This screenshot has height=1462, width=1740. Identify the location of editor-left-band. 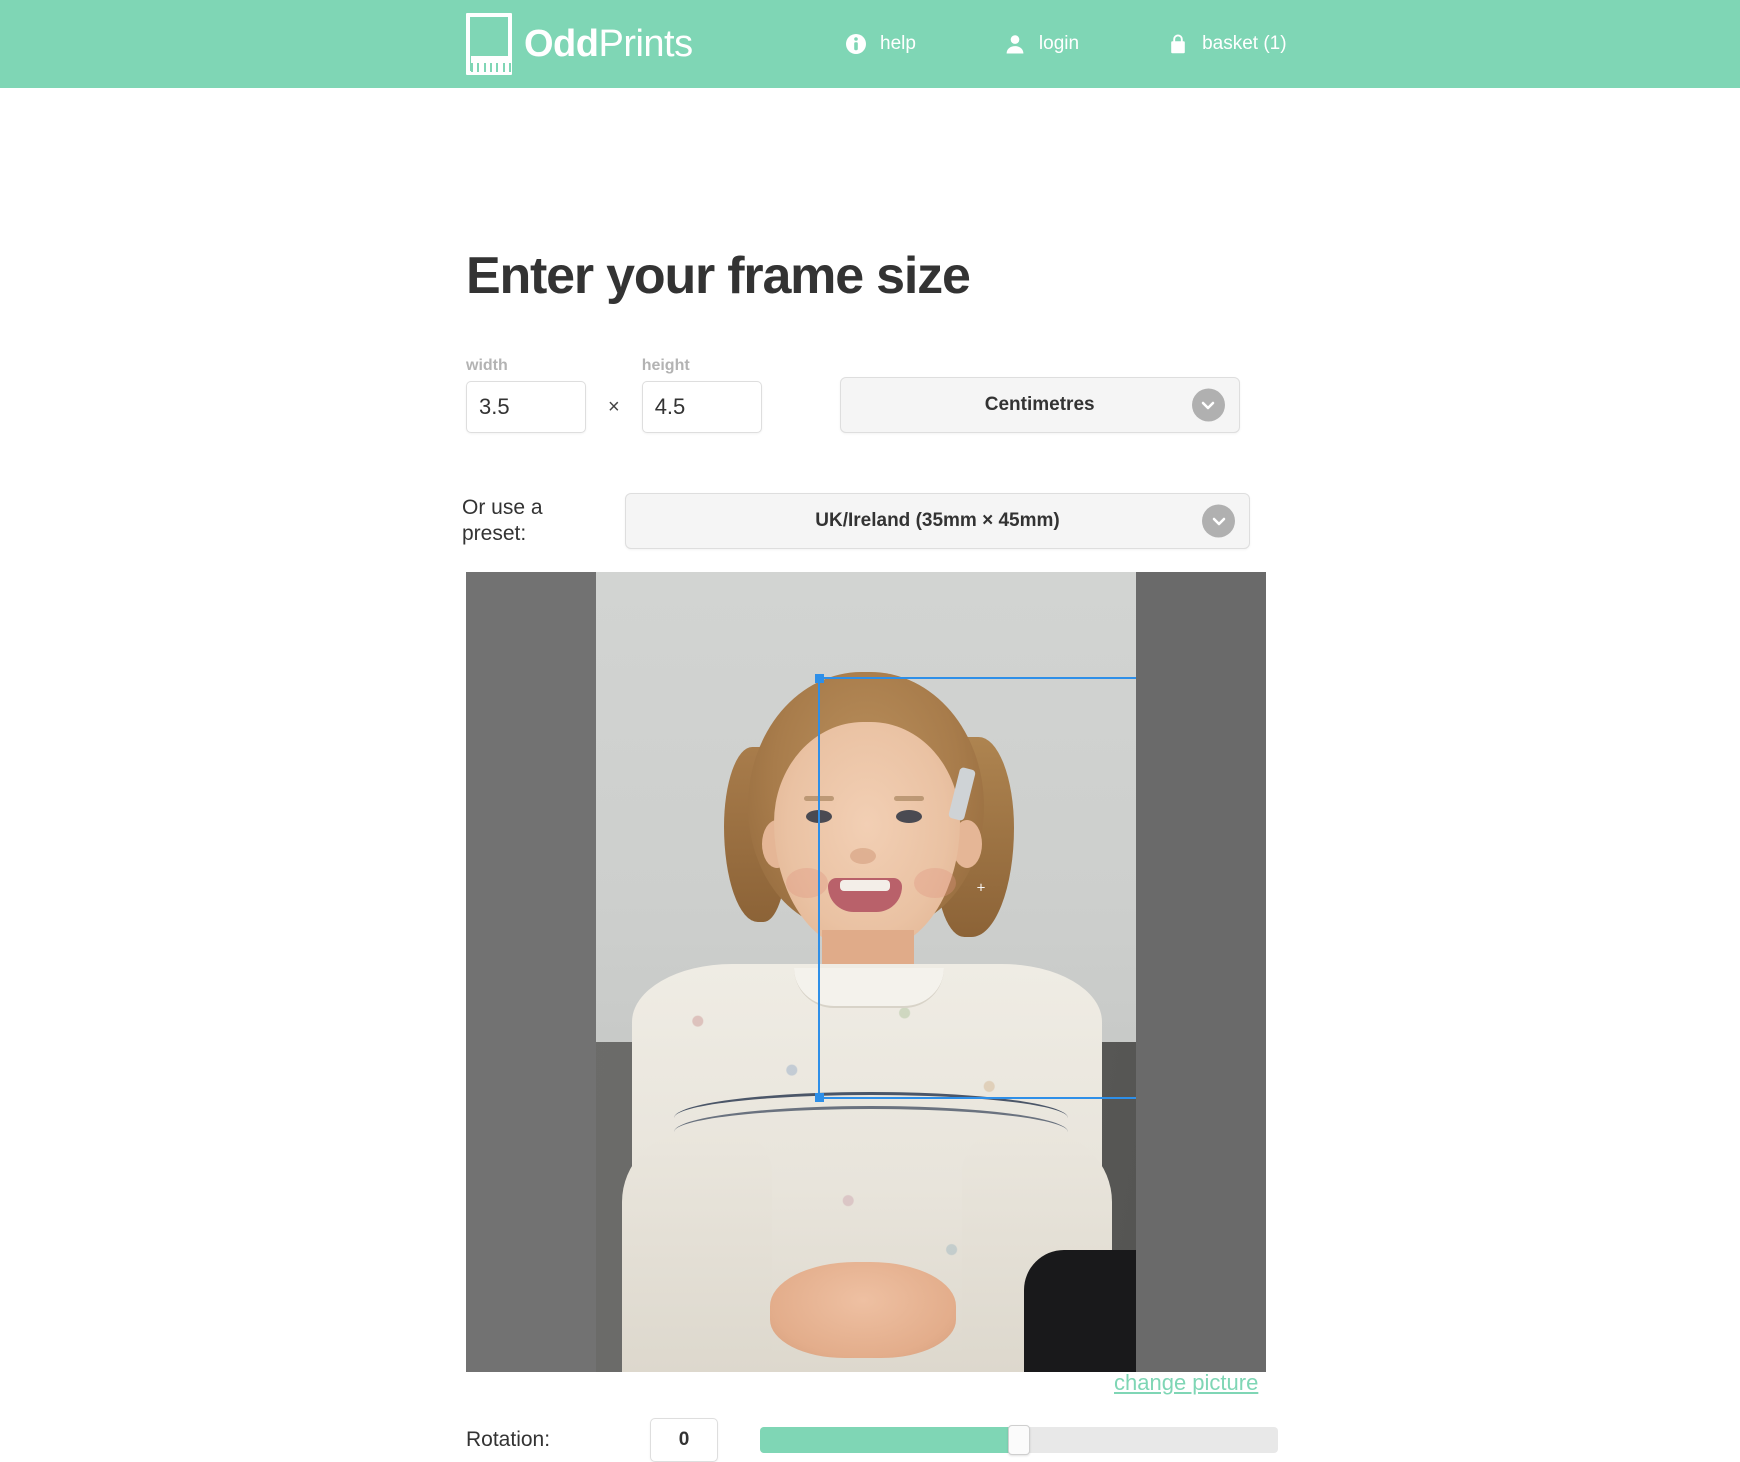
(531, 972).